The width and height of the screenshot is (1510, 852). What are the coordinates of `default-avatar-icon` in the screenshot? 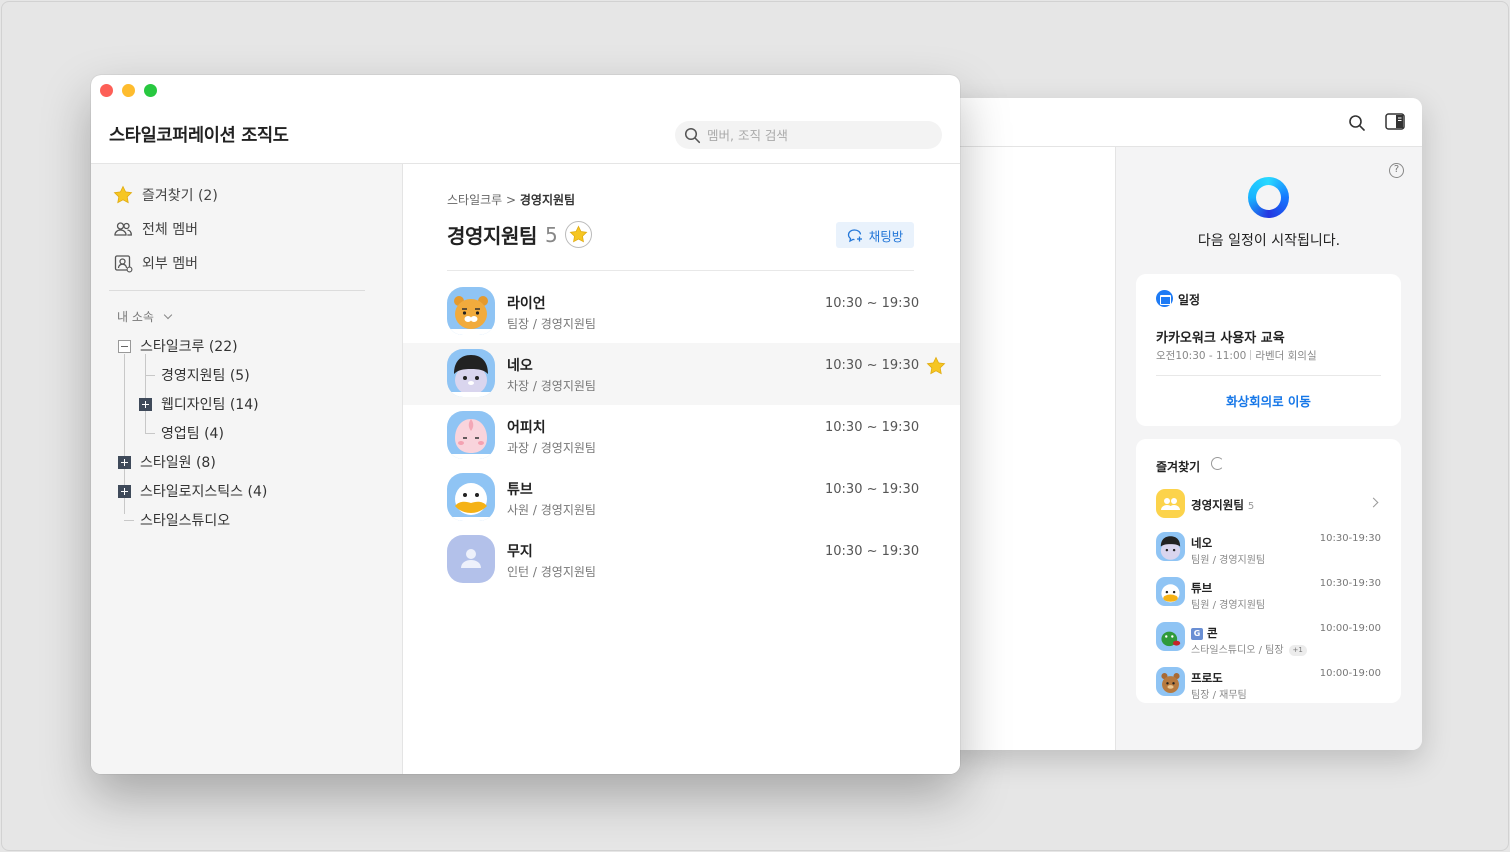 It's located at (471, 559).